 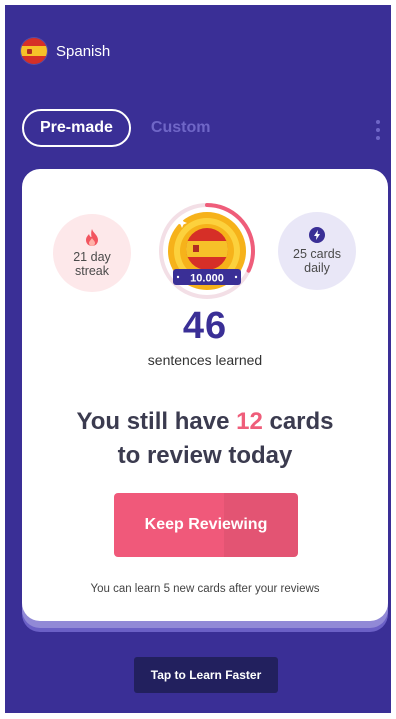 I want to click on learn-faster-button: Tap to Learn Faster, so click(x=206, y=675).